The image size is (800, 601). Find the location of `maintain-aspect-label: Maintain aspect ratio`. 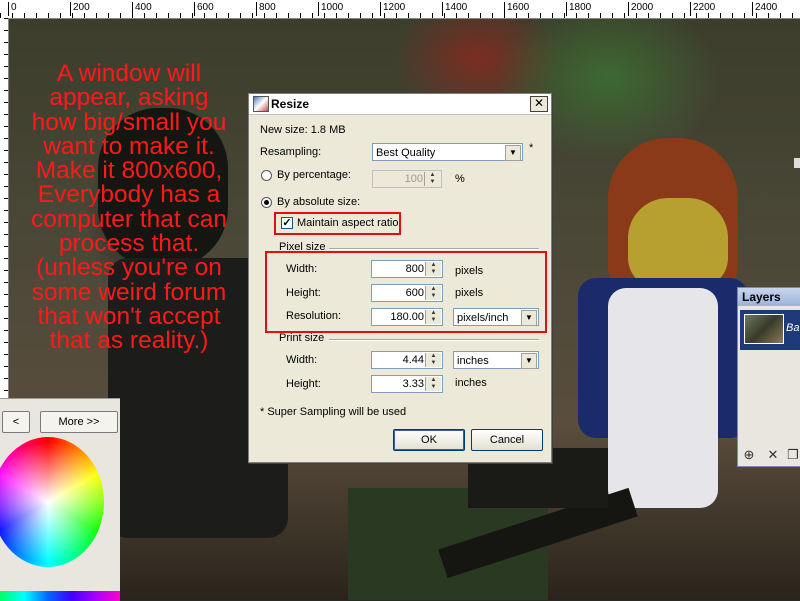

maintain-aspect-label: Maintain aspect ratio is located at coordinates (348, 223).